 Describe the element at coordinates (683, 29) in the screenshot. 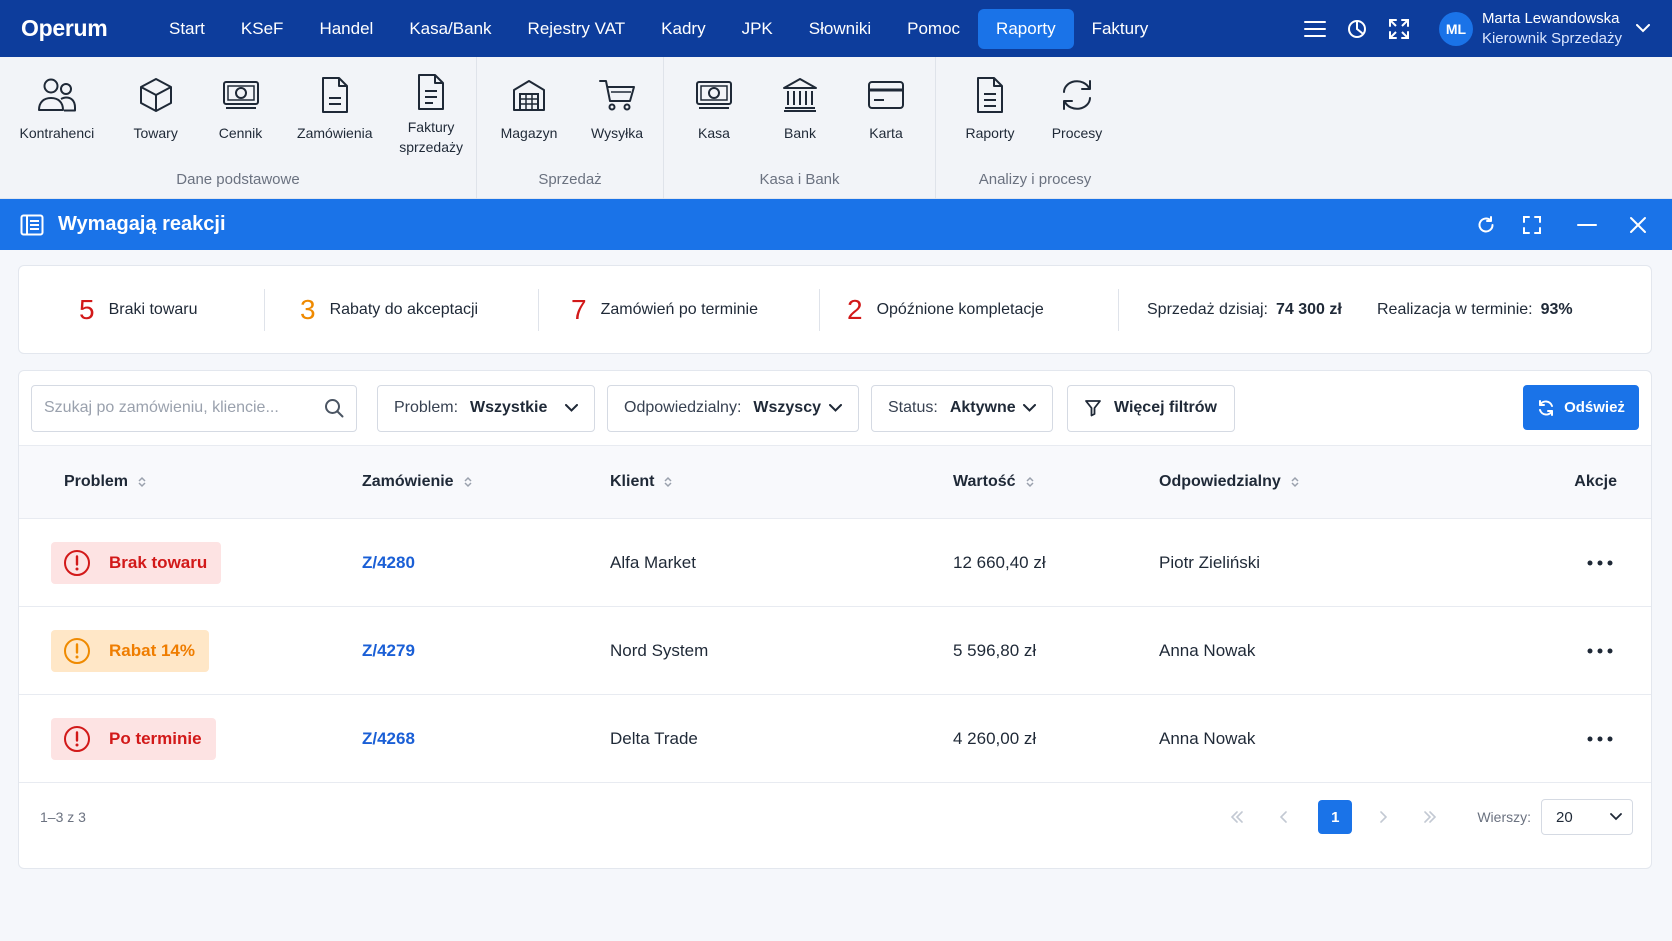

I see `menu-item-kadry: Kadry` at that location.